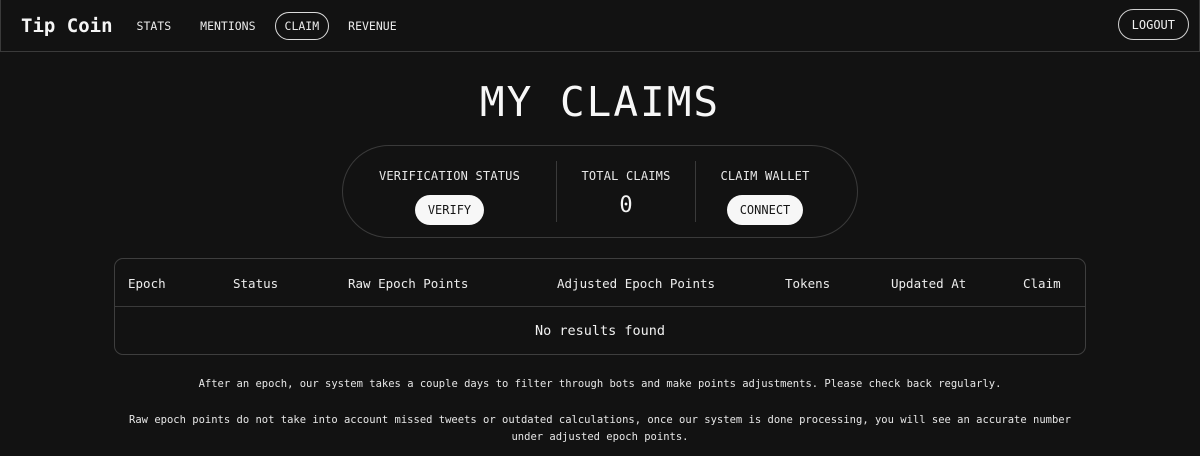 The height and width of the screenshot is (456, 1200). What do you see at coordinates (449, 176) in the screenshot?
I see `verification-status-label: VERIFICATION STATUS` at bounding box center [449, 176].